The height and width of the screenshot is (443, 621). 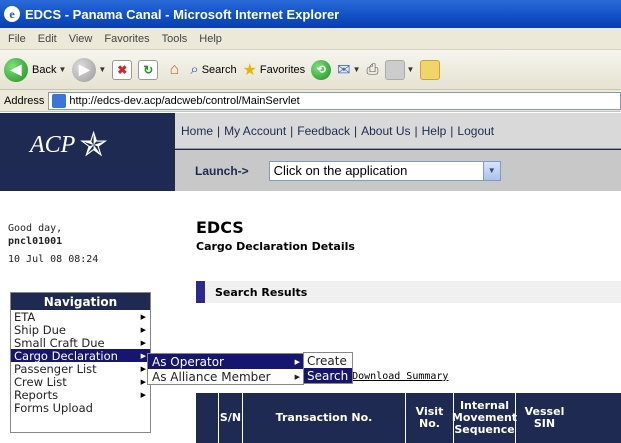 I want to click on col-sn: S/N, so click(x=230, y=418).